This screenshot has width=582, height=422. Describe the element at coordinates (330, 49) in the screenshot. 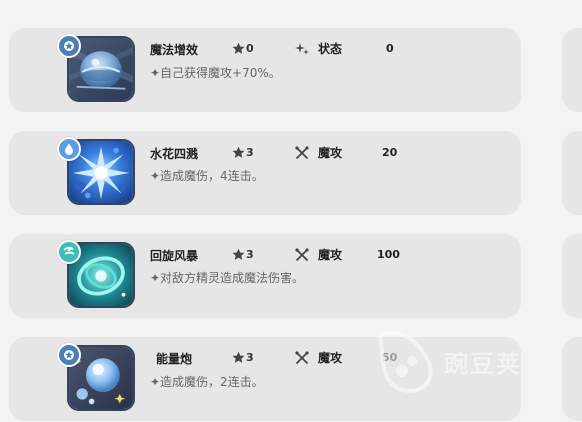

I see `category-label: 状态` at that location.